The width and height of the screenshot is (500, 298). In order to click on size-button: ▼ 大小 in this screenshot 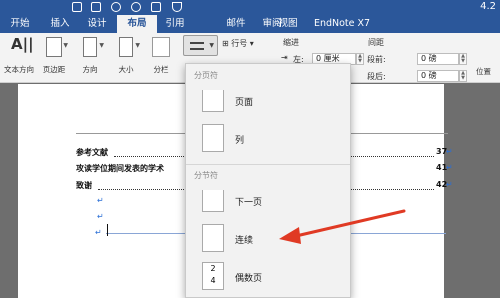, I will do `click(126, 58)`.